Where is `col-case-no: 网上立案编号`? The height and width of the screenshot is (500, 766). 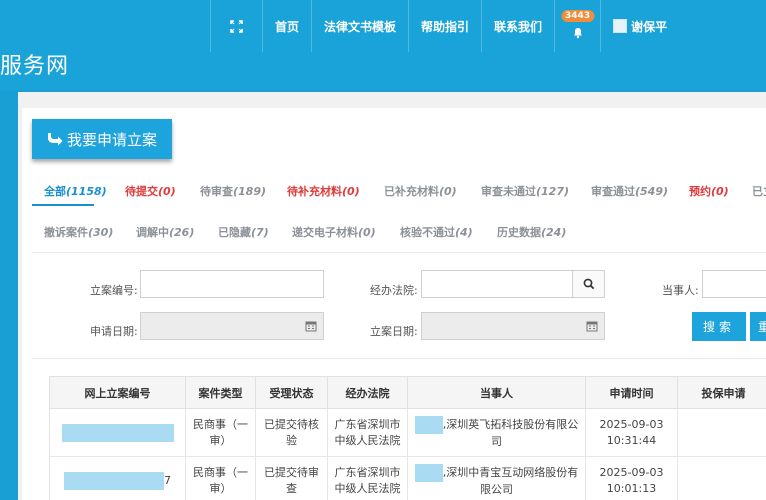
col-case-no: 网上立案编号 is located at coordinates (117, 392).